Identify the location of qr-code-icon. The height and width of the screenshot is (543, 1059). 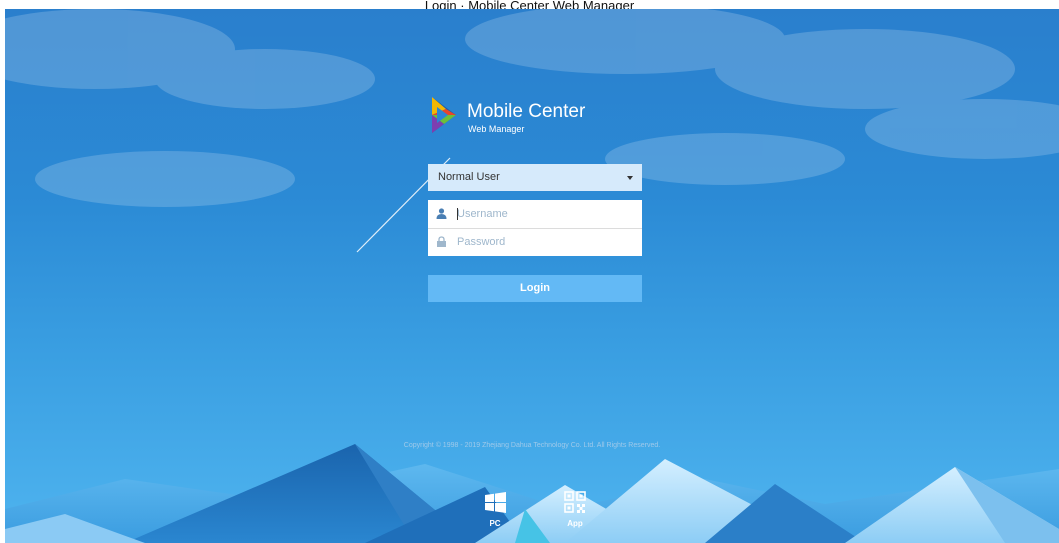
(575, 502).